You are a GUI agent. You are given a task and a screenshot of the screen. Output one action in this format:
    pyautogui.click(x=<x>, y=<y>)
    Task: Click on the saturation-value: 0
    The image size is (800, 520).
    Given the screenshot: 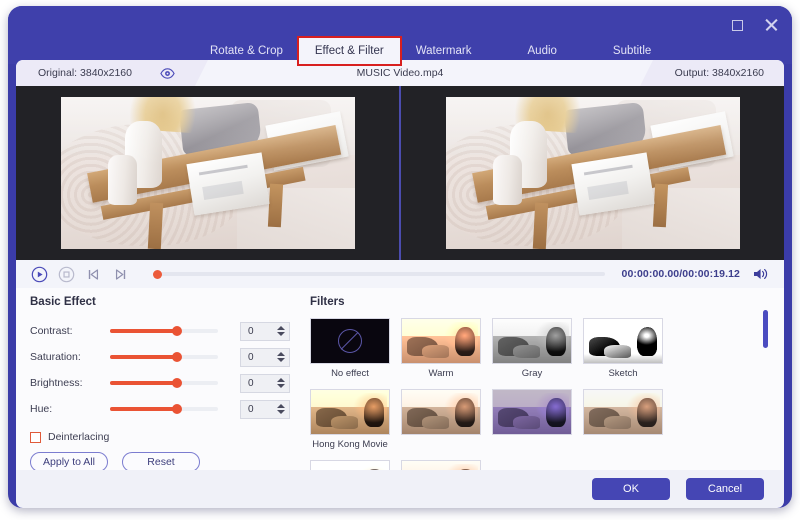 What is the action you would take?
    pyautogui.click(x=251, y=357)
    